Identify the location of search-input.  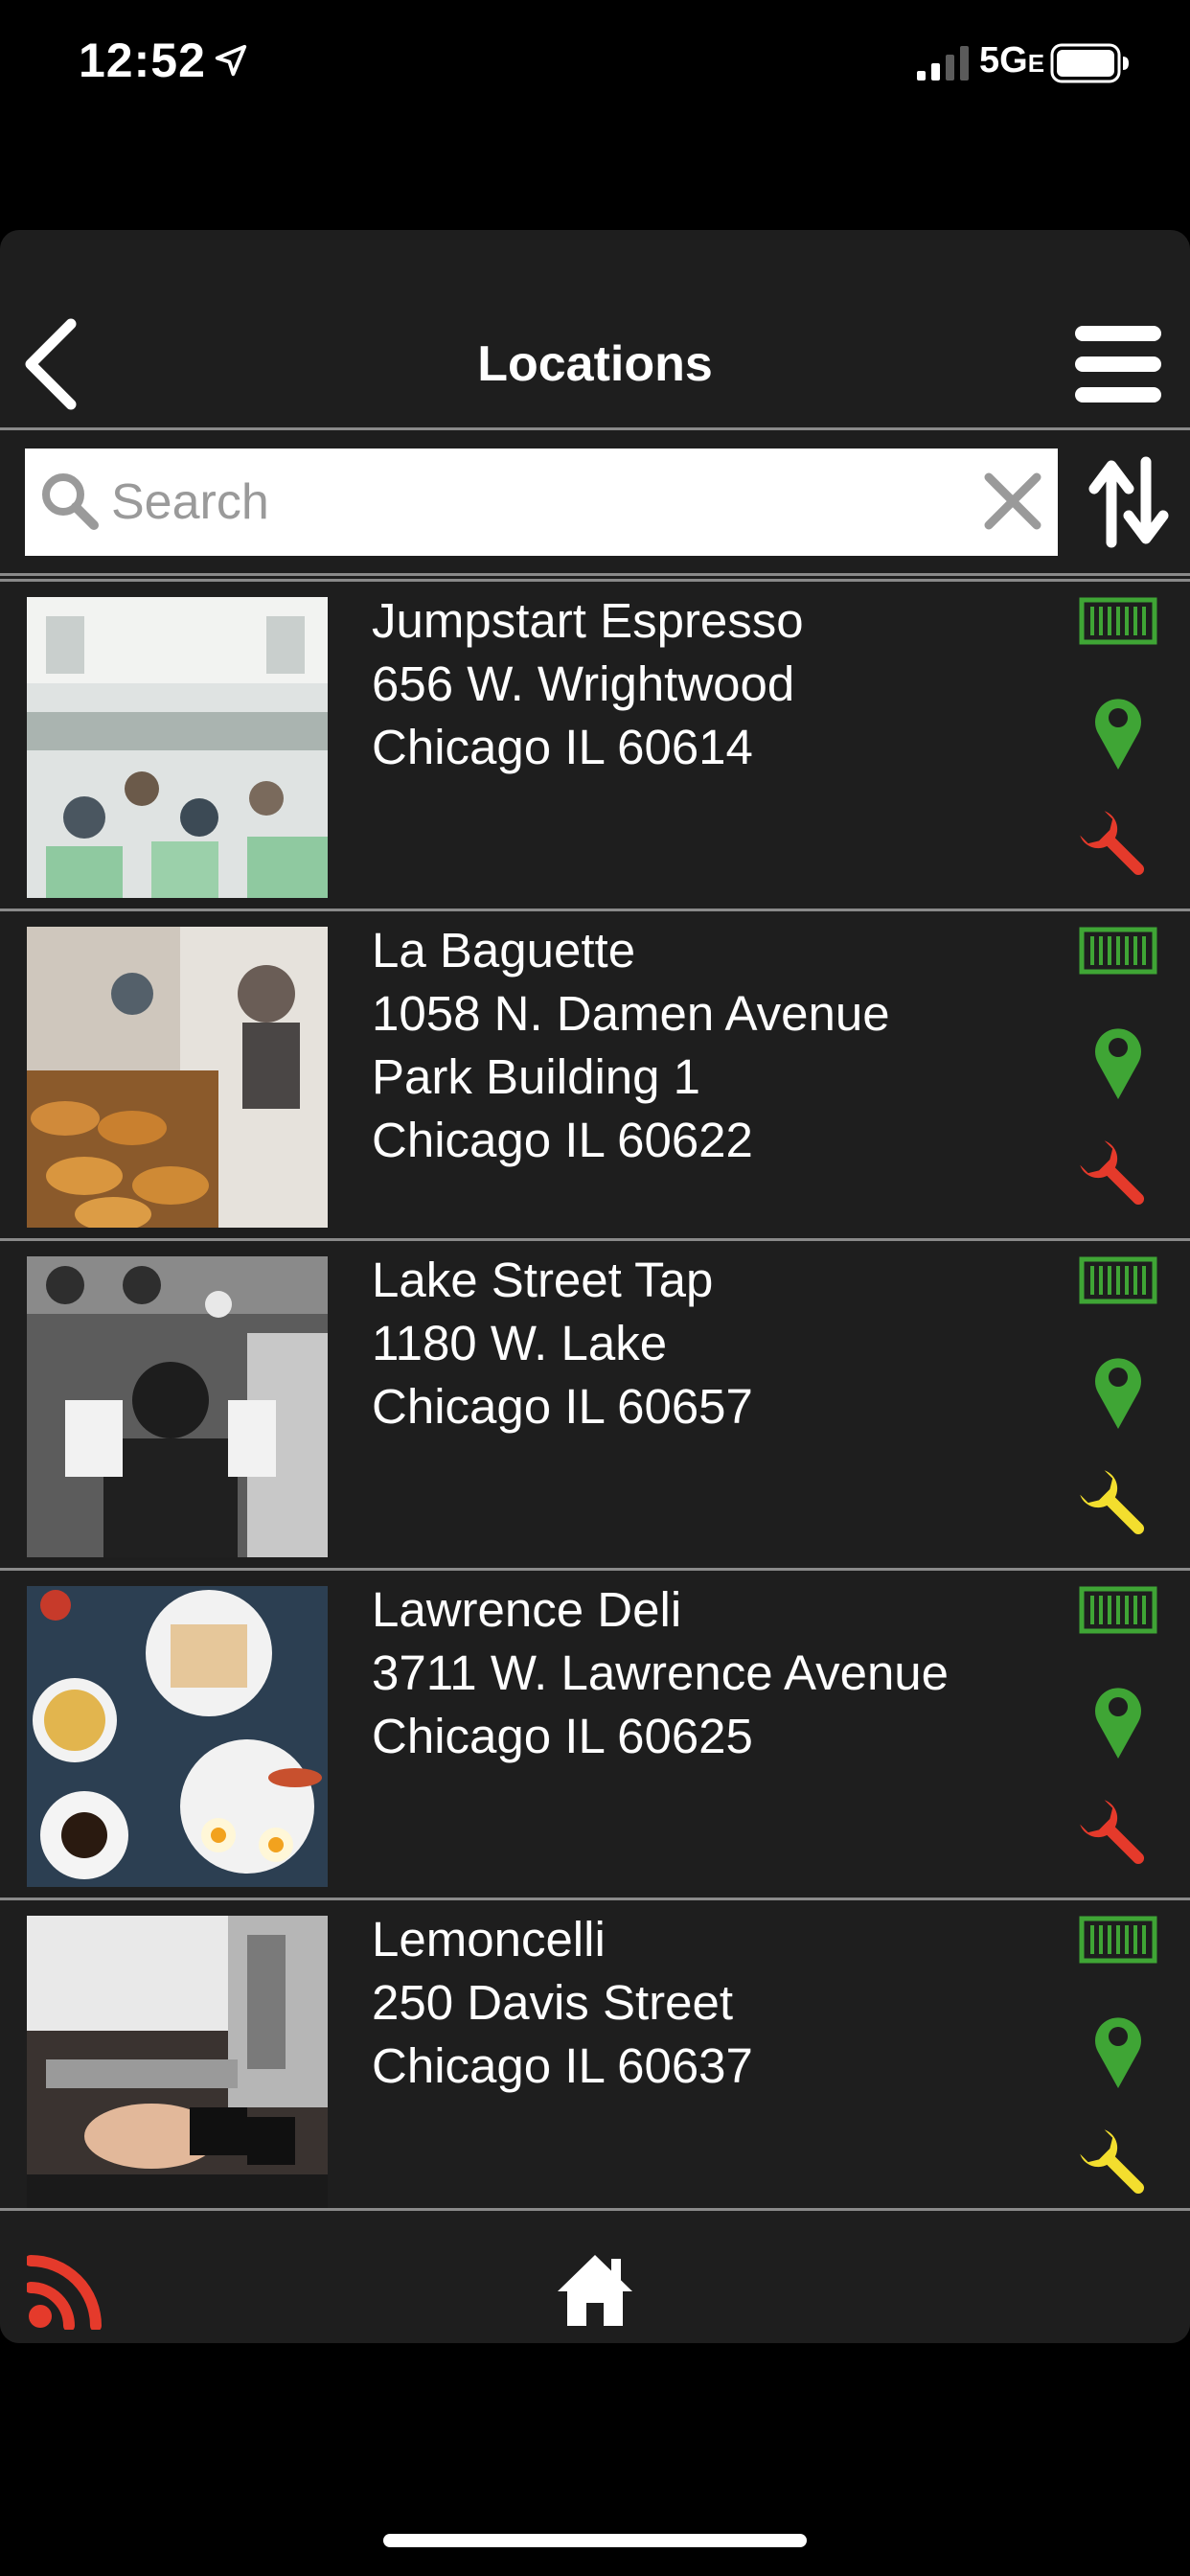
(538, 502).